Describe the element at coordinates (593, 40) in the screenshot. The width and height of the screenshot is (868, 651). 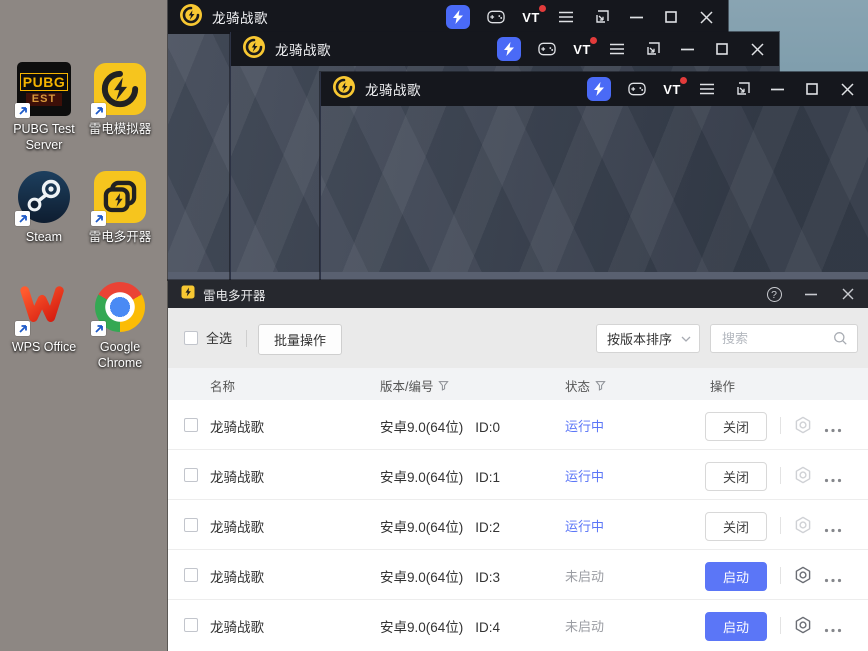
I see `vt-alert-dot` at that location.